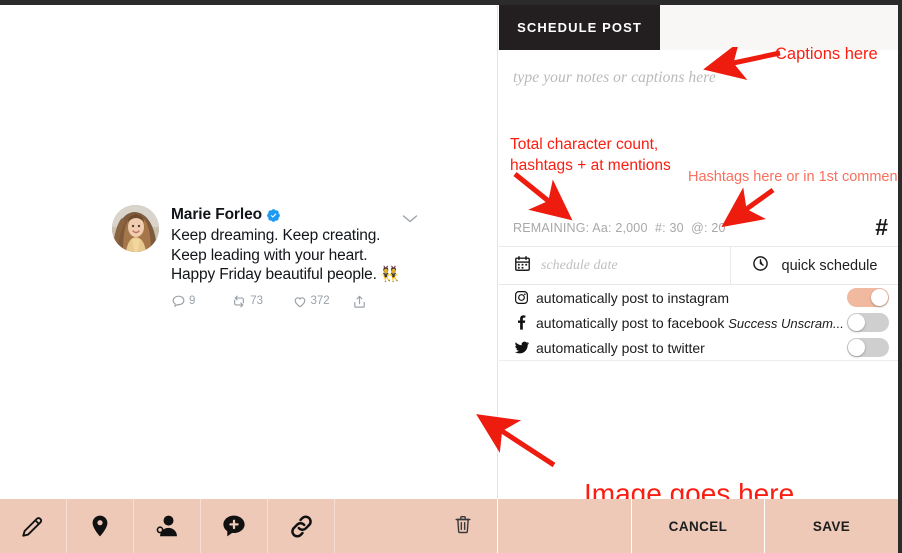 The width and height of the screenshot is (902, 553). What do you see at coordinates (868, 322) in the screenshot?
I see `toggle-facebook` at bounding box center [868, 322].